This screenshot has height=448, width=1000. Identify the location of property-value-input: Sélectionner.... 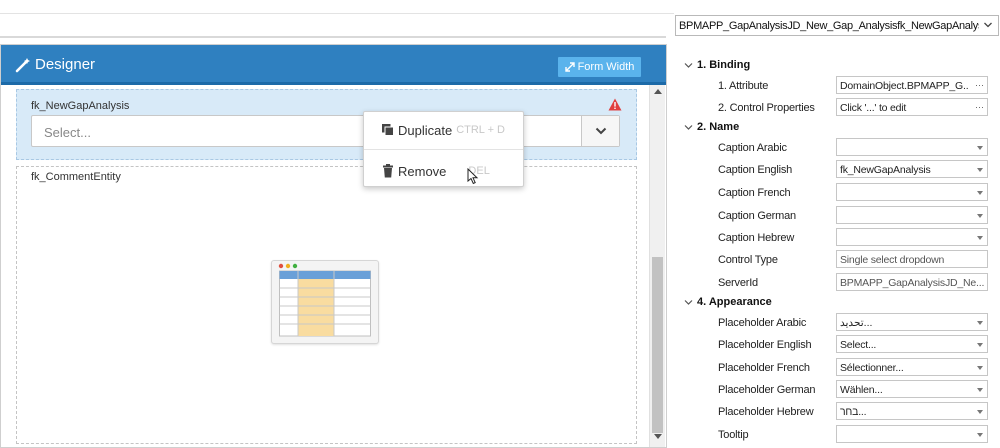
(912, 367).